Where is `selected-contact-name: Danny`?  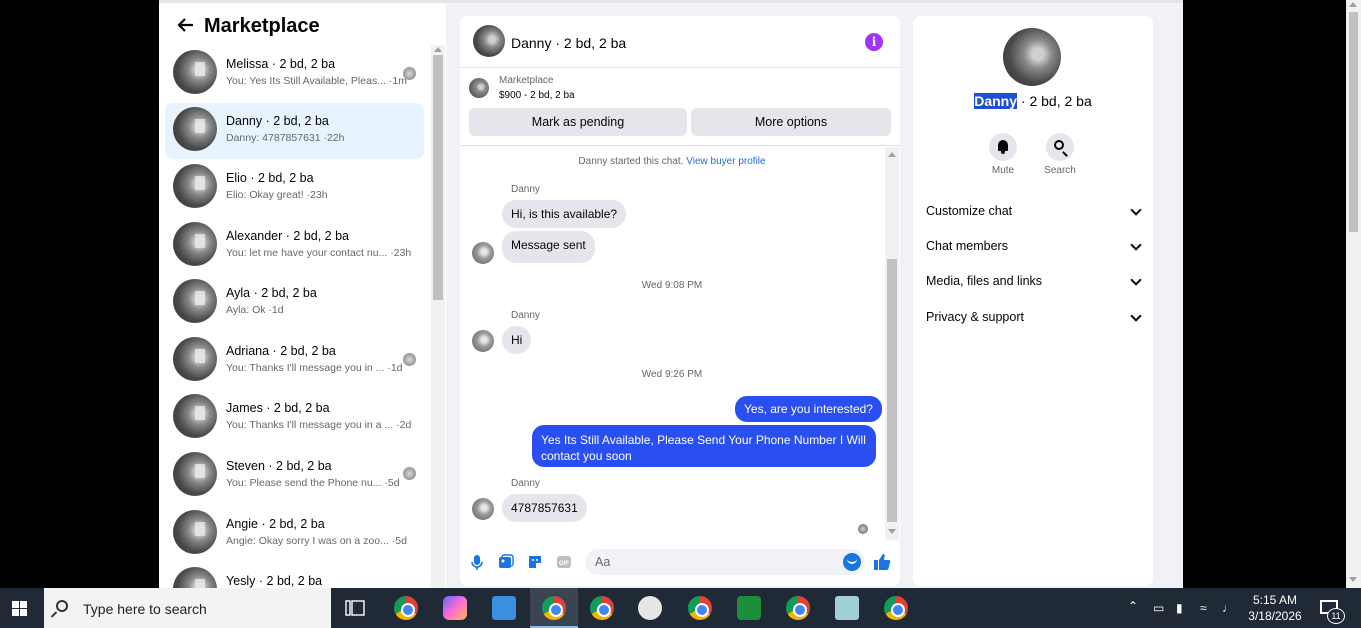 selected-contact-name: Danny is located at coordinates (996, 101).